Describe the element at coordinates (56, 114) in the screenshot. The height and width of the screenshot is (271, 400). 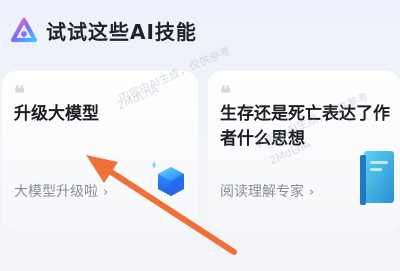
I see `card-prompt: 升级大模型` at that location.